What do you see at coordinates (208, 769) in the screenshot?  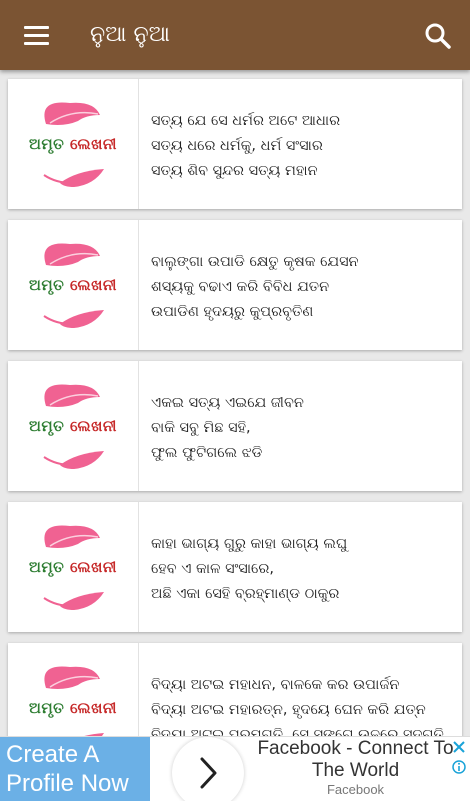 I see `chevron-right-icon` at bounding box center [208, 769].